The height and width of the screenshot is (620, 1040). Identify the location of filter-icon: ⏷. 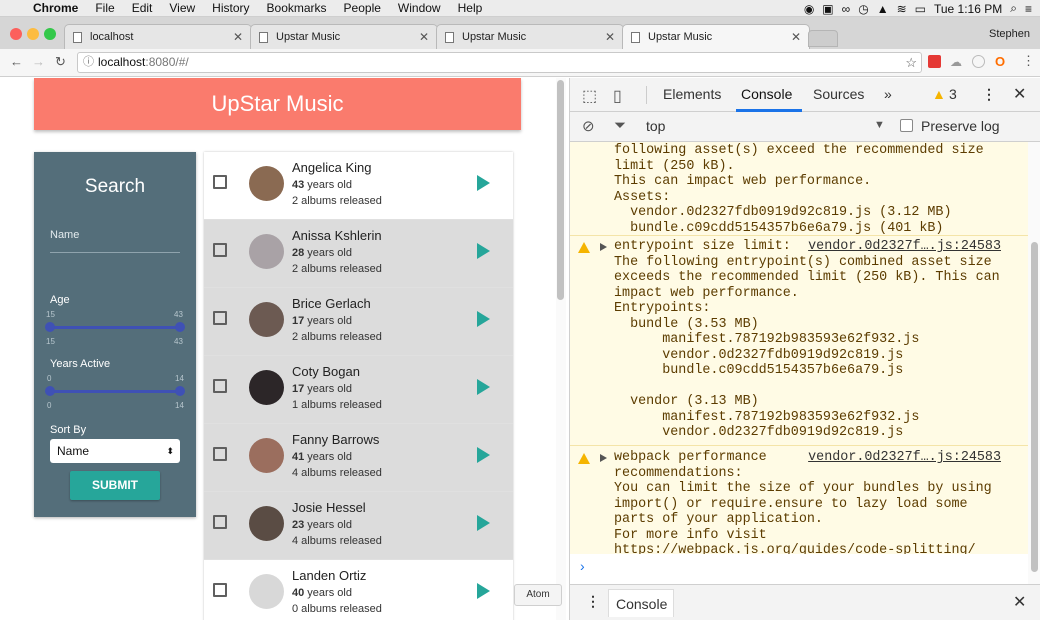
(620, 125).